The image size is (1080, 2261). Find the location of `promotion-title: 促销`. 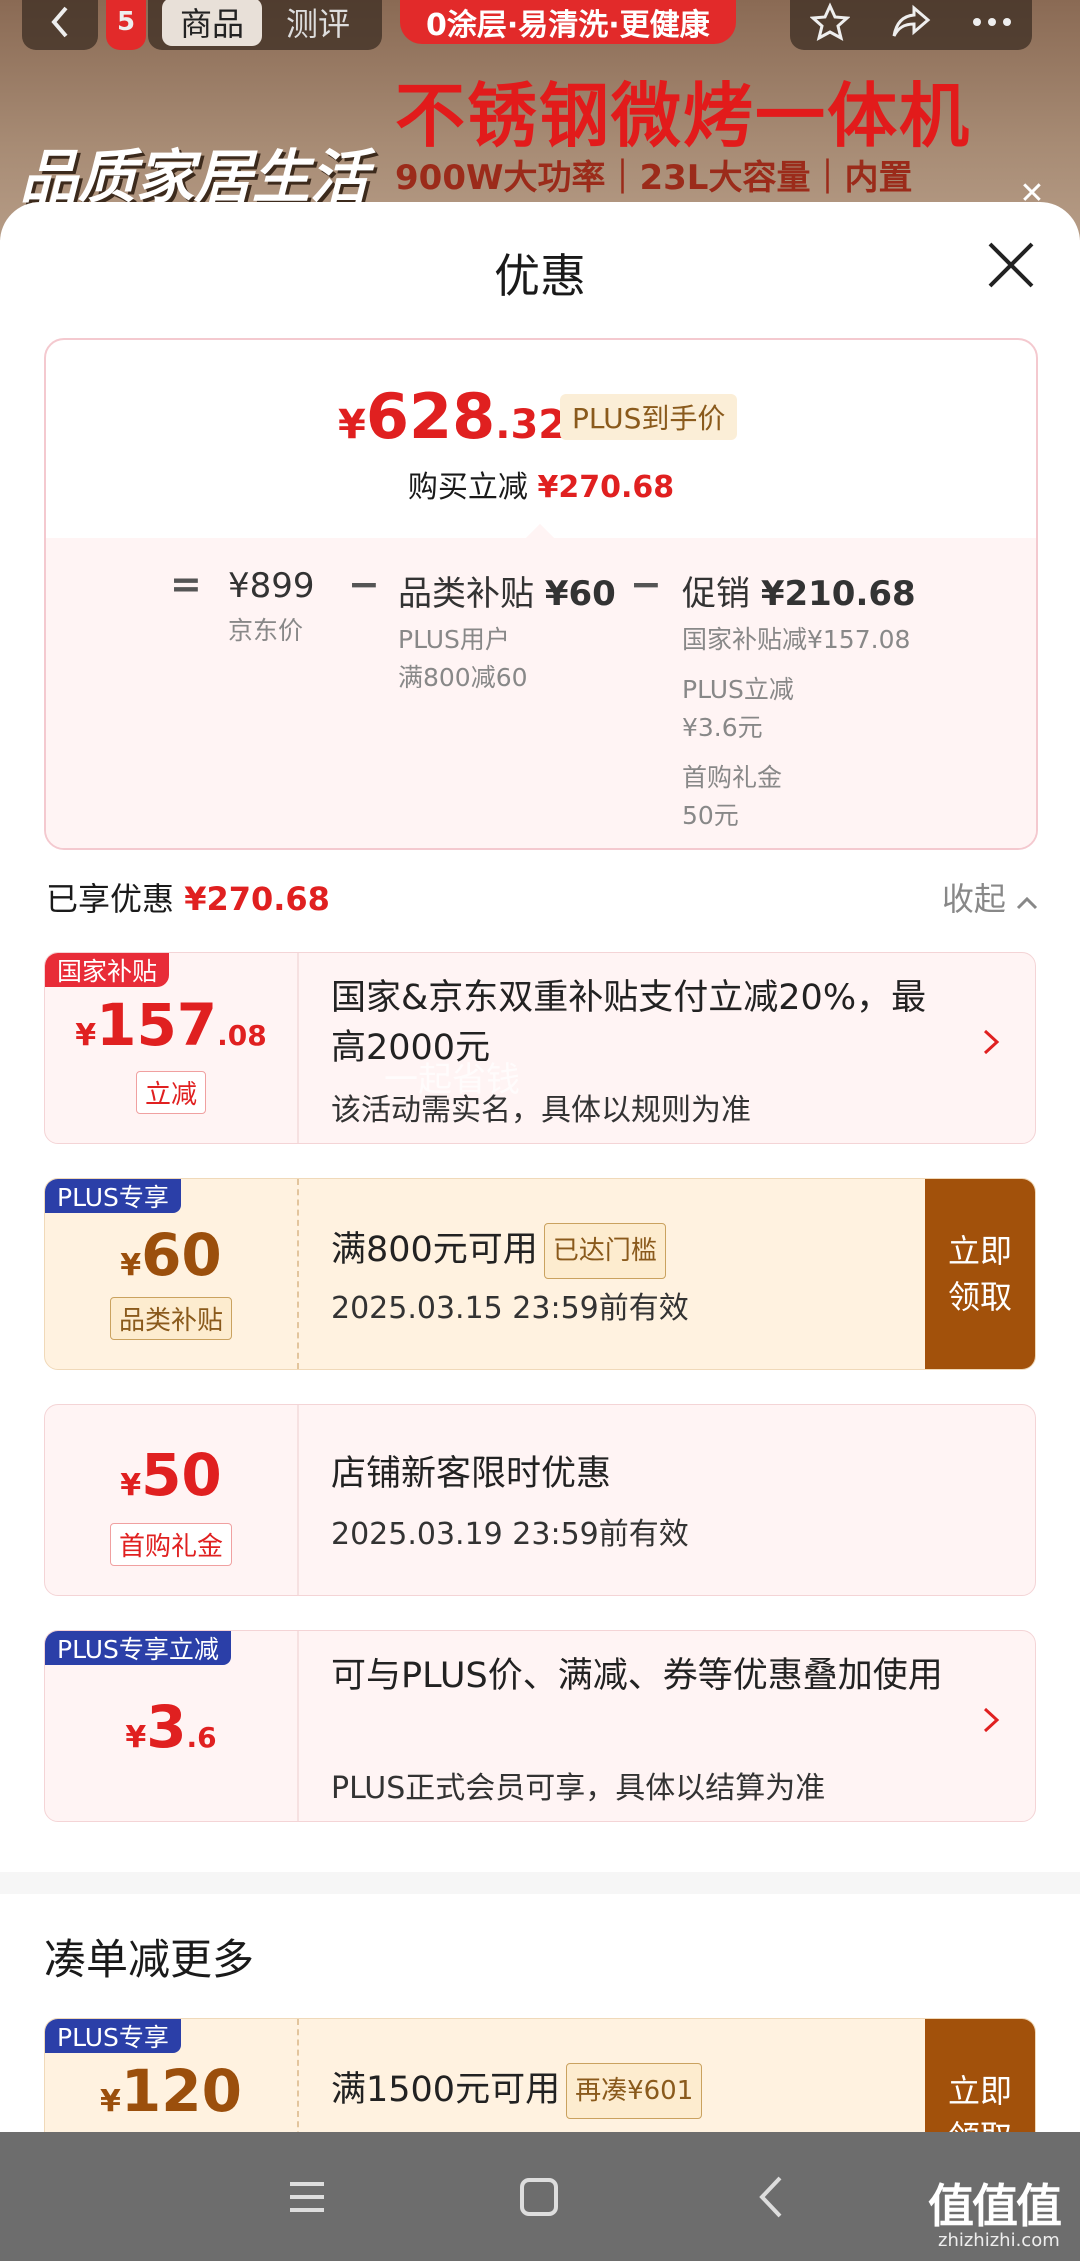

promotion-title: 促销 is located at coordinates (716, 594).